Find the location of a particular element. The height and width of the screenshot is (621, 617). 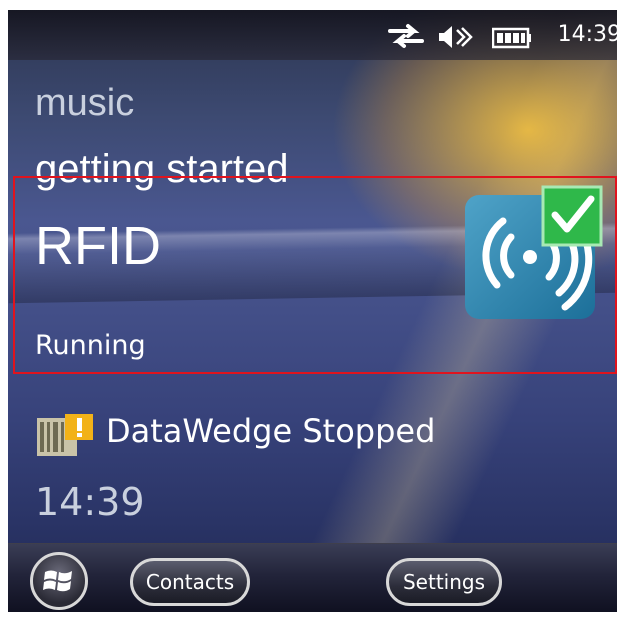

music-tile: music is located at coordinates (84, 103).